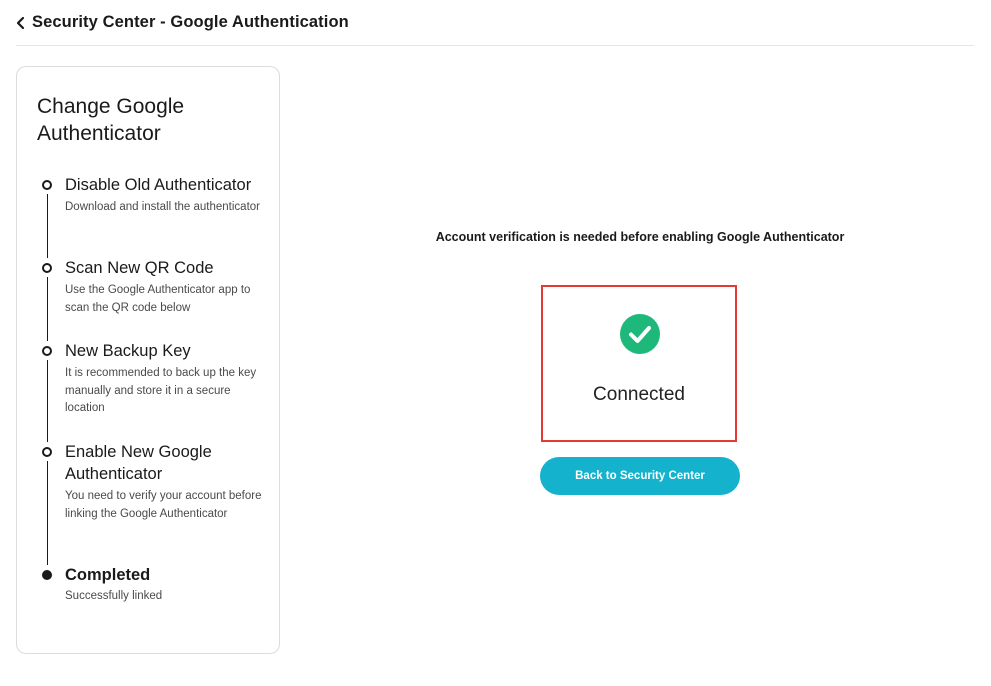  What do you see at coordinates (47, 575) in the screenshot?
I see `step-dot-current` at bounding box center [47, 575].